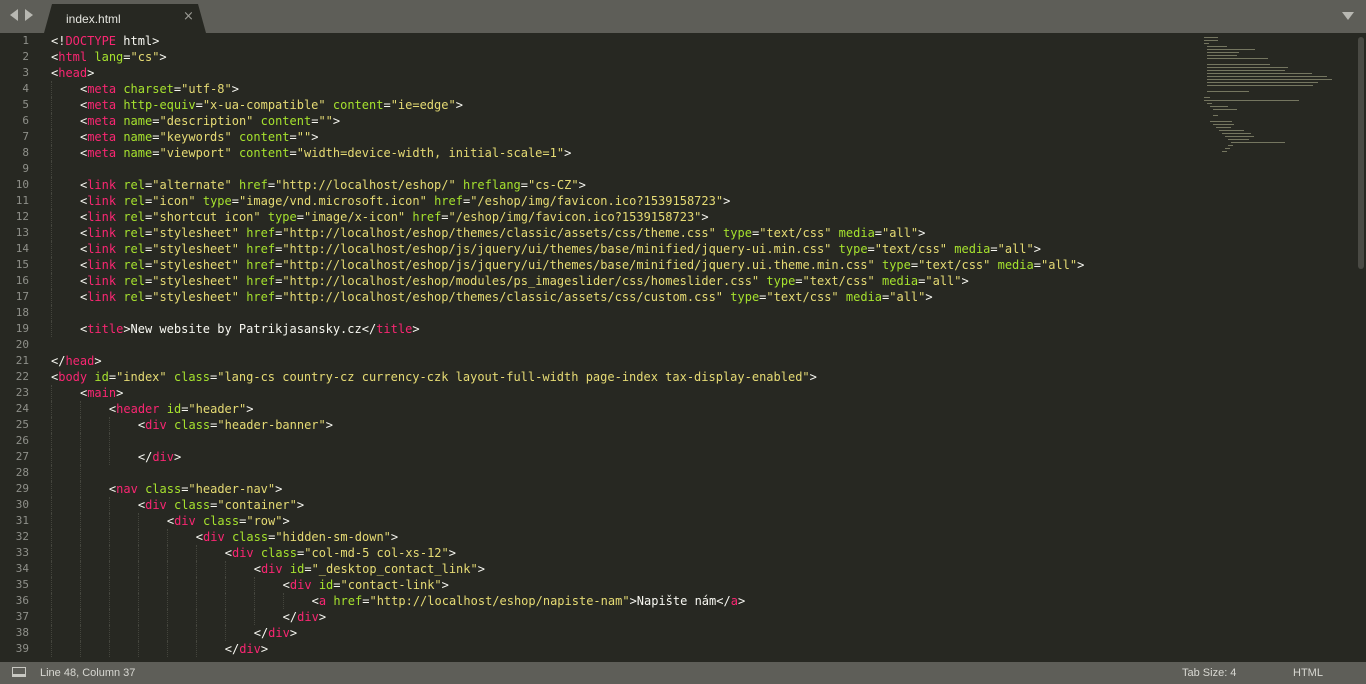 This screenshot has width=1366, height=684. What do you see at coordinates (156, 425) in the screenshot?
I see `code-token: div` at bounding box center [156, 425].